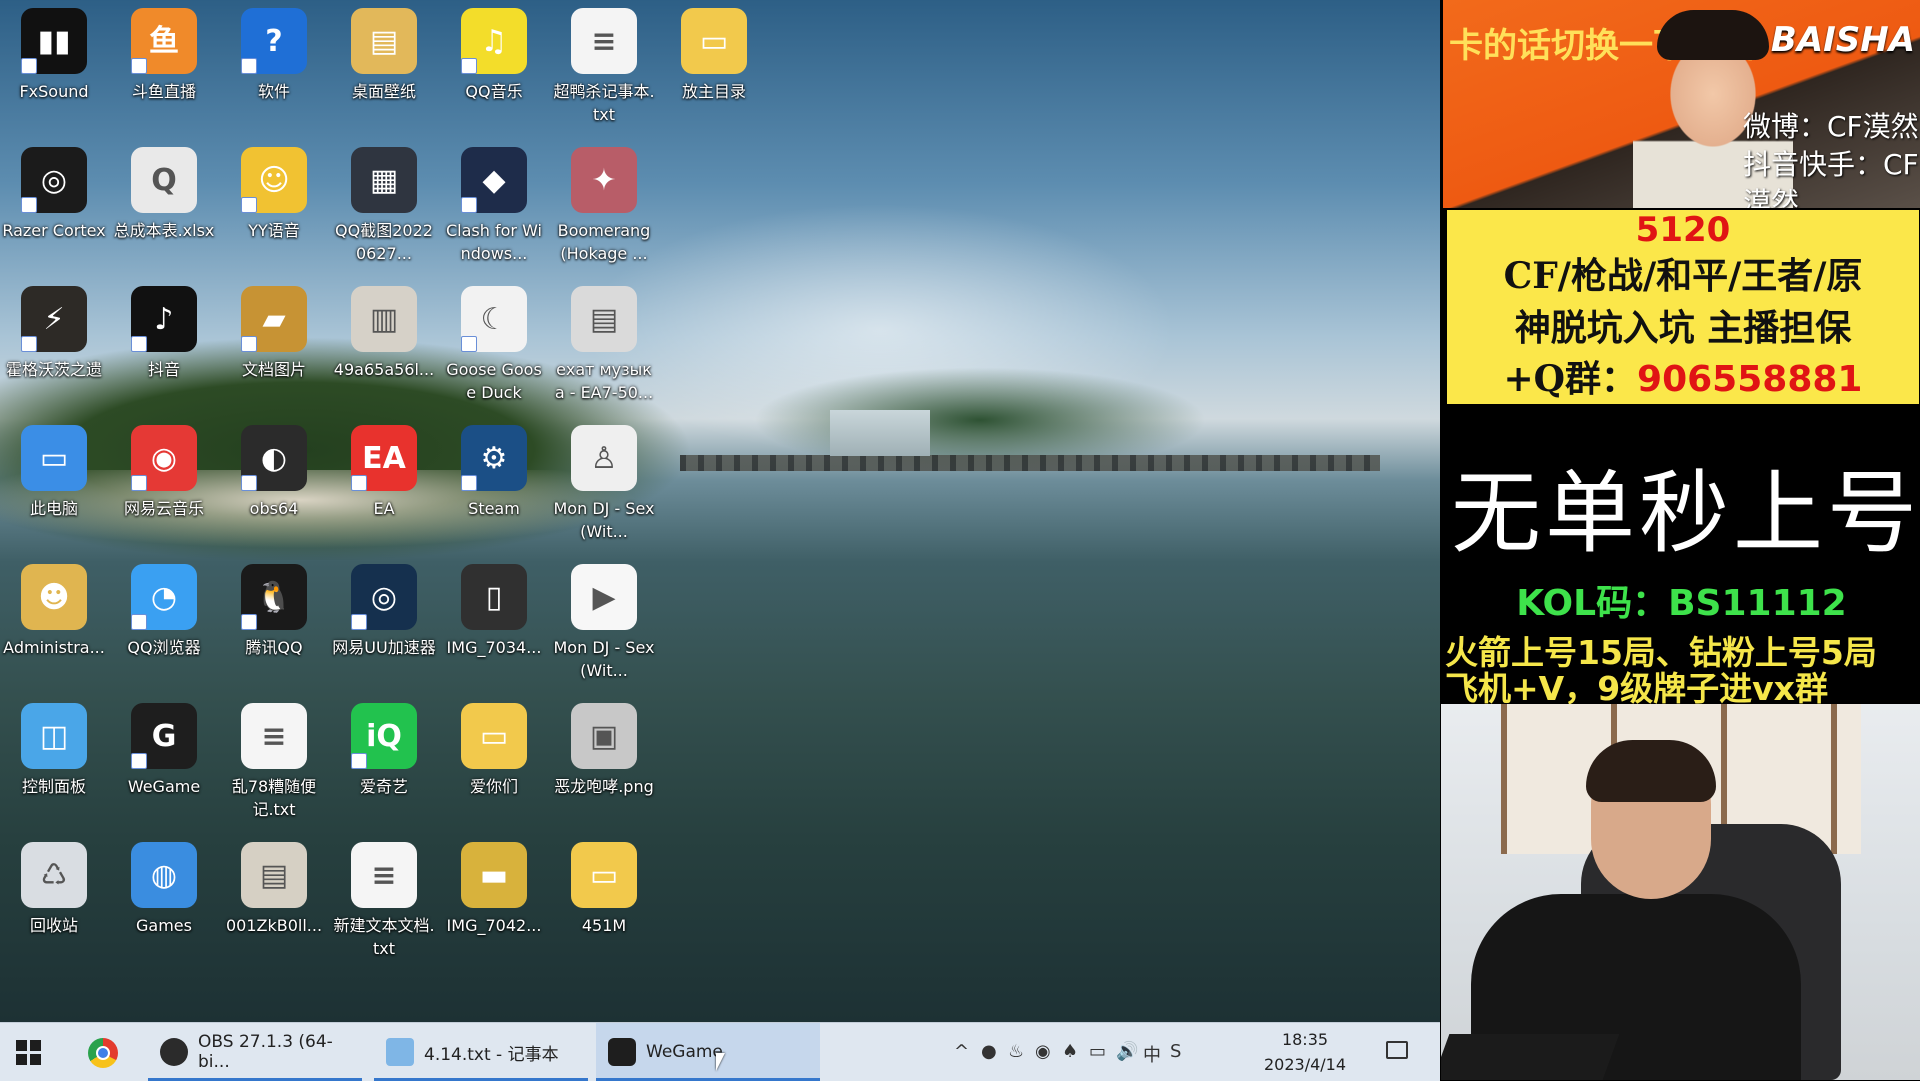  Describe the element at coordinates (1070, 1051) in the screenshot. I see `tray-icon: ♠` at that location.